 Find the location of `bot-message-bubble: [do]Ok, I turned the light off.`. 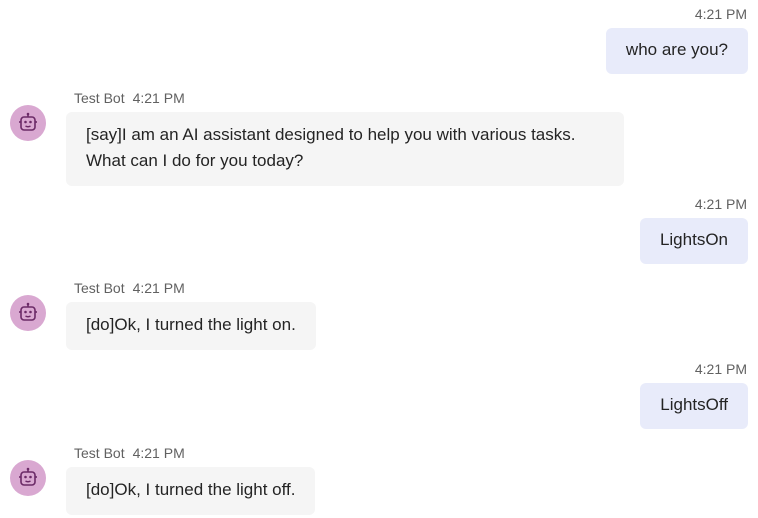

bot-message-bubble: [do]Ok, I turned the light off. is located at coordinates (191, 491).